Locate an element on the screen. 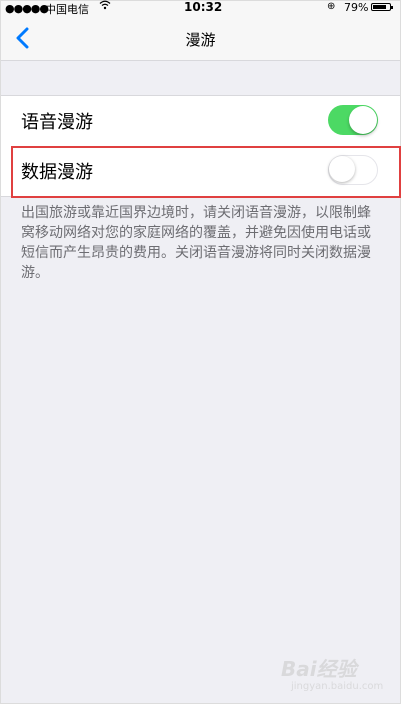 Image resolution: width=403 pixels, height=708 pixels. watermark-url: jingyan.baidu.com is located at coordinates (337, 686).